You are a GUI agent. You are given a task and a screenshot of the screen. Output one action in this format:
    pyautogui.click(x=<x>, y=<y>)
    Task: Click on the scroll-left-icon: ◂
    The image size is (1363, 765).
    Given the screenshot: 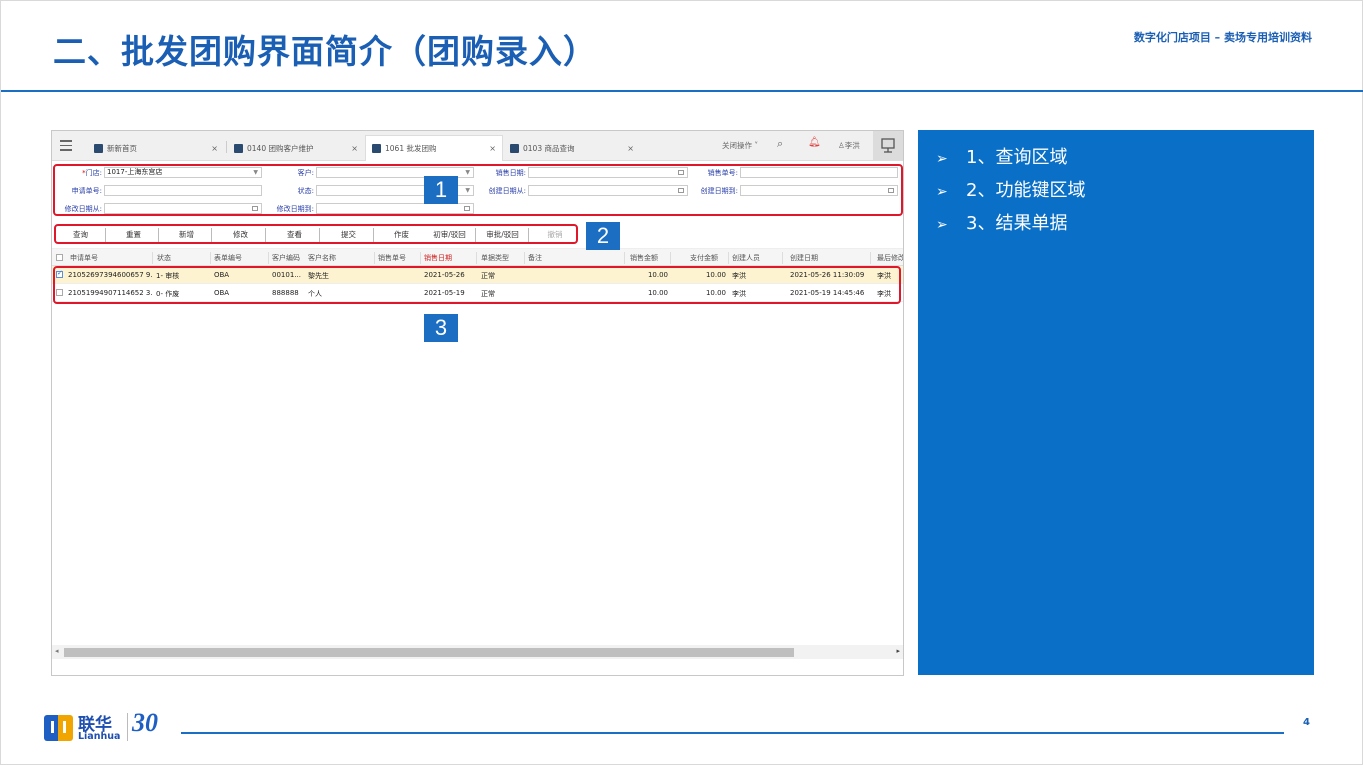 What is the action you would take?
    pyautogui.click(x=57, y=651)
    